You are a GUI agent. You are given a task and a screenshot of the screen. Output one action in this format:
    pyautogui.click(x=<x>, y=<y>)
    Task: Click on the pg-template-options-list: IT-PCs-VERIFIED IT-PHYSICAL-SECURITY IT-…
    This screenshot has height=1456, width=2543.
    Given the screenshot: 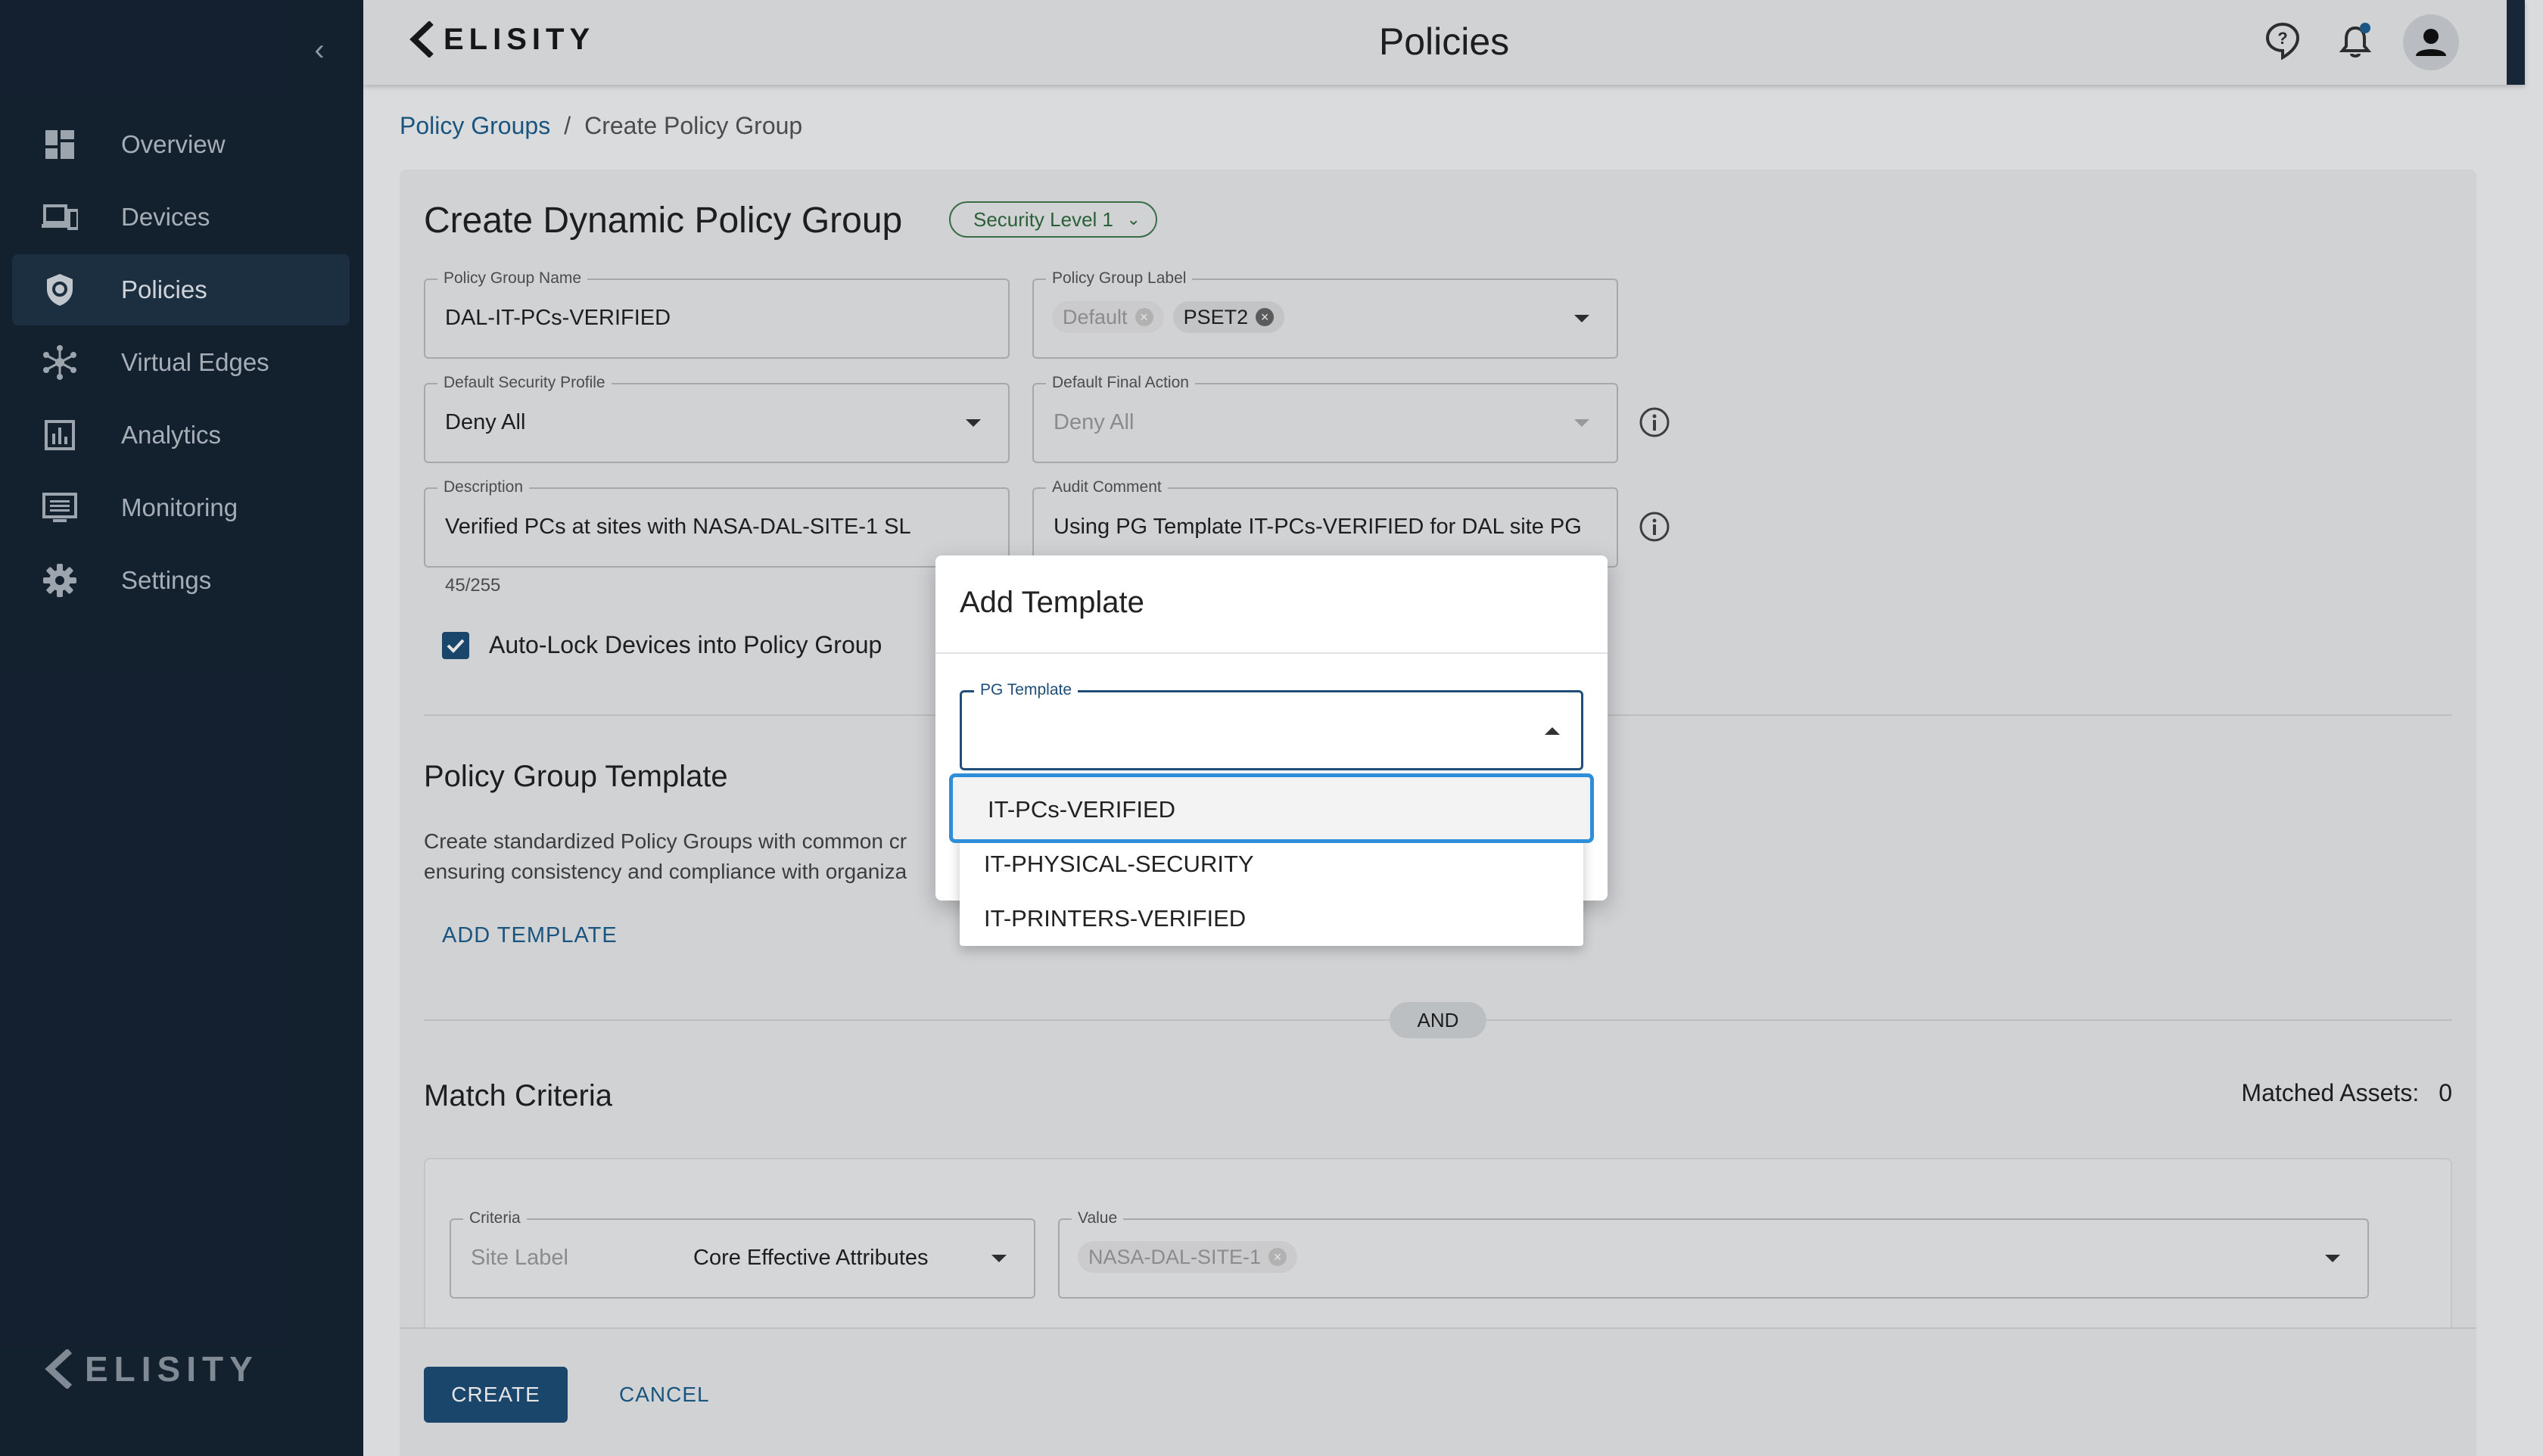 What is the action you would take?
    pyautogui.click(x=1271, y=859)
    